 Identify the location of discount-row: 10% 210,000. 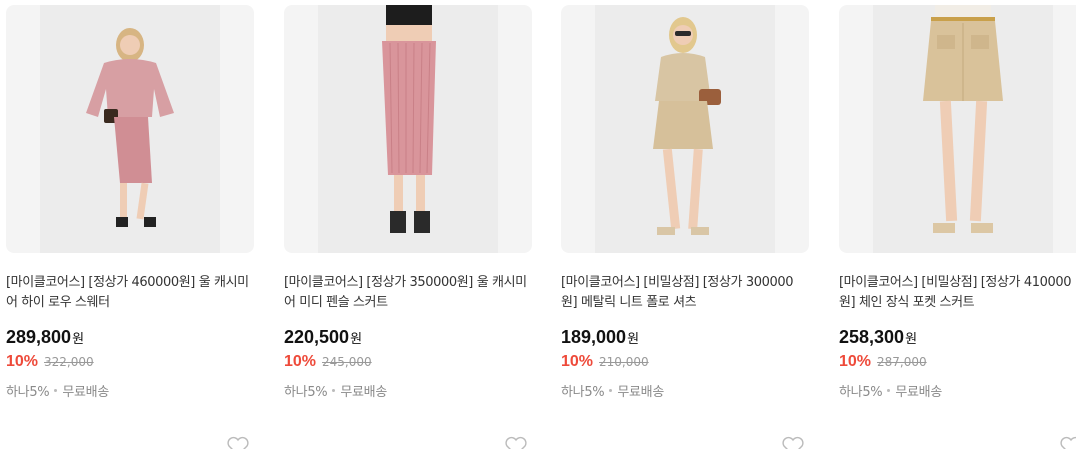
(605, 363).